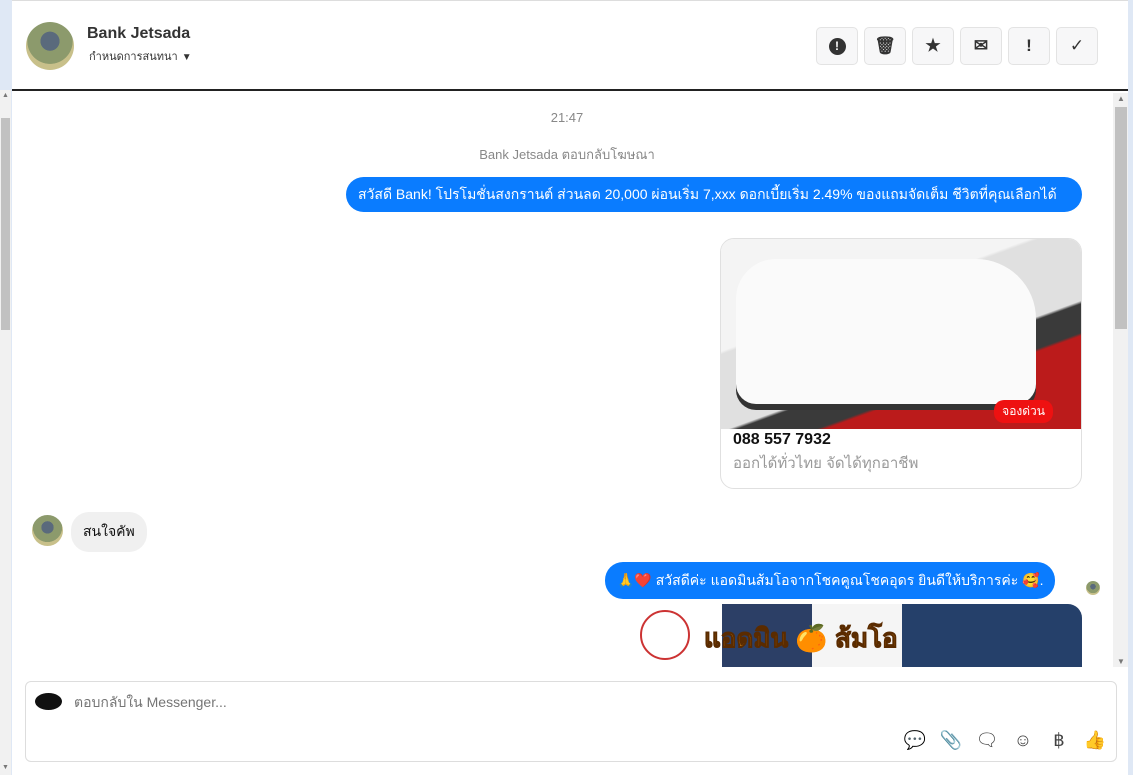 Image resolution: width=1133 pixels, height=775 pixels. I want to click on report-button: !, so click(837, 46).